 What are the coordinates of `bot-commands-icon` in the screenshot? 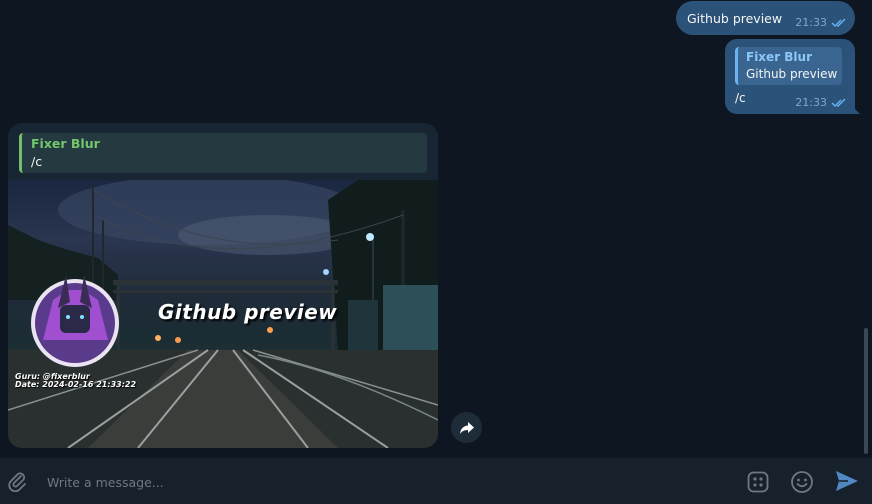 It's located at (758, 484).